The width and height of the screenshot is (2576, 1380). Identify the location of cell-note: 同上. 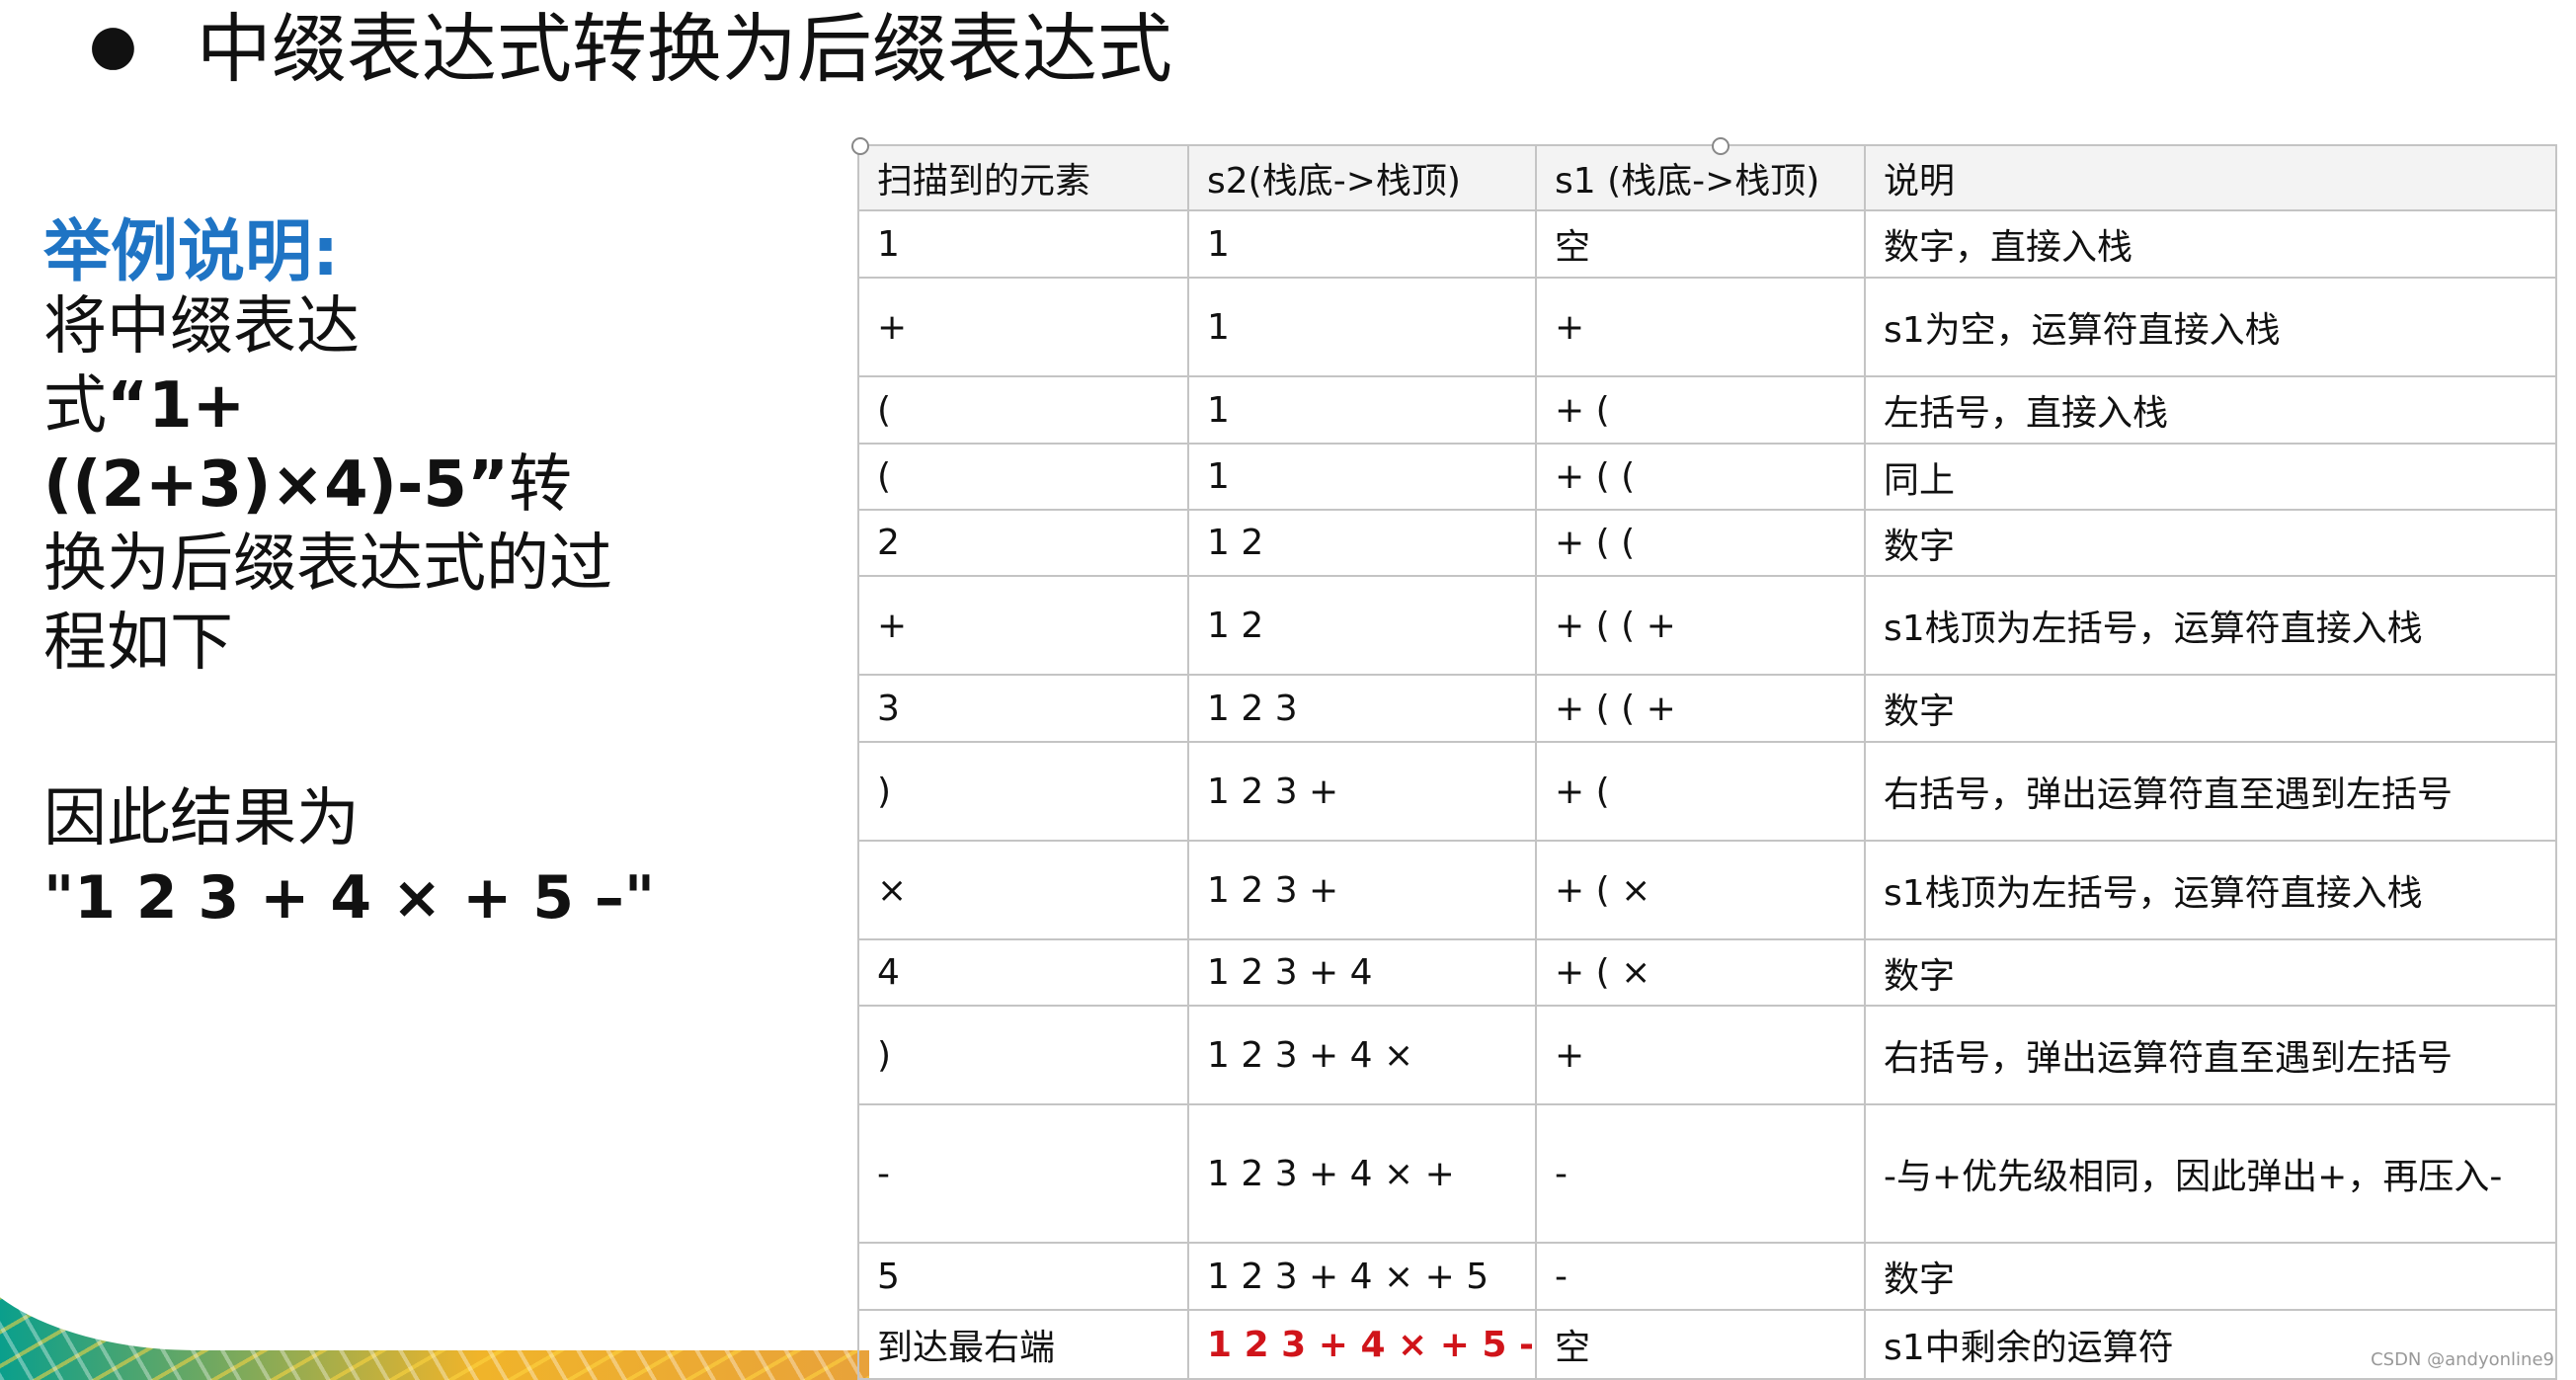
(2210, 477).